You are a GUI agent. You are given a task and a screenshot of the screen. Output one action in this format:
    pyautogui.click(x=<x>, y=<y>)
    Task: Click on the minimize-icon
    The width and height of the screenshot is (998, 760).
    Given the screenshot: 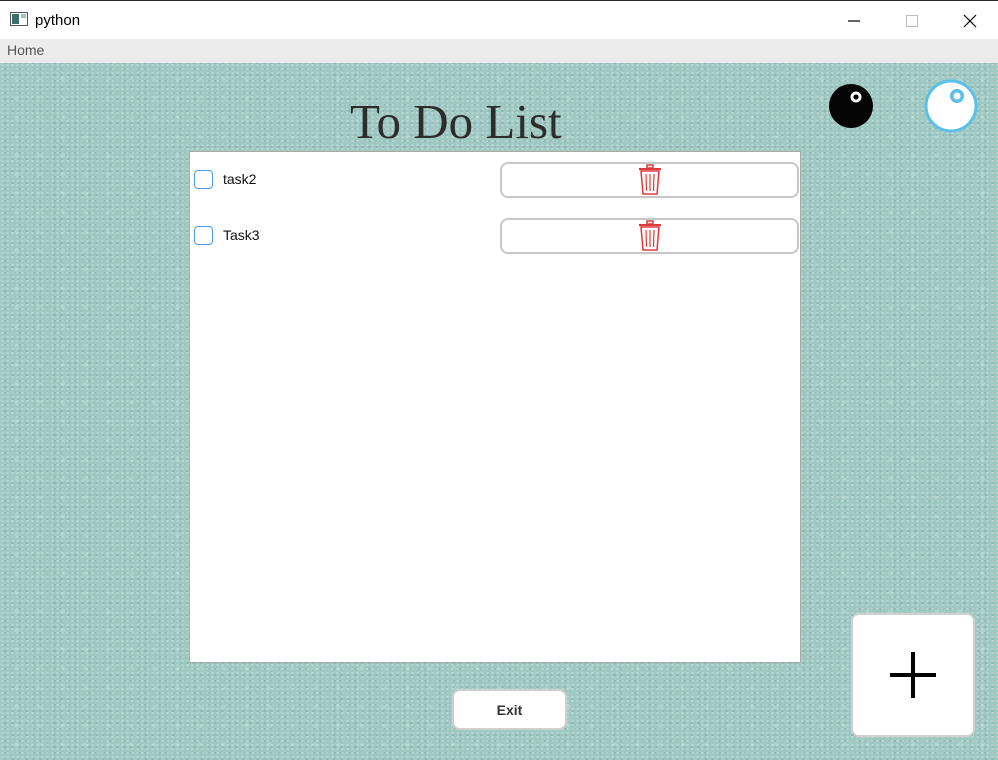 What is the action you would take?
    pyautogui.click(x=854, y=20)
    